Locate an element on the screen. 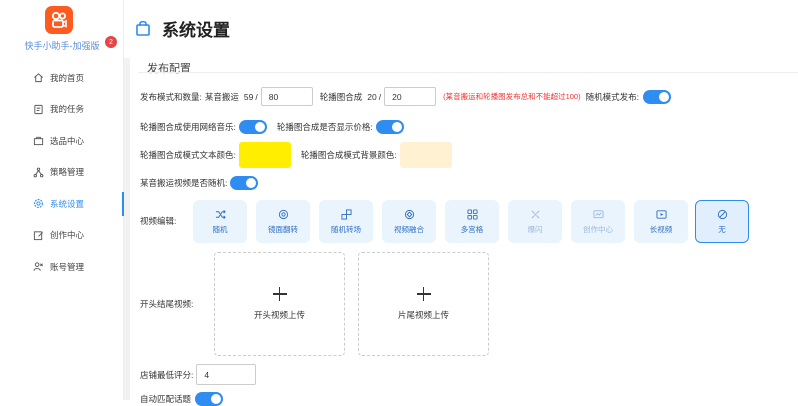  random-video-row: 某音搬运视频是否随机: is located at coordinates (199, 183).